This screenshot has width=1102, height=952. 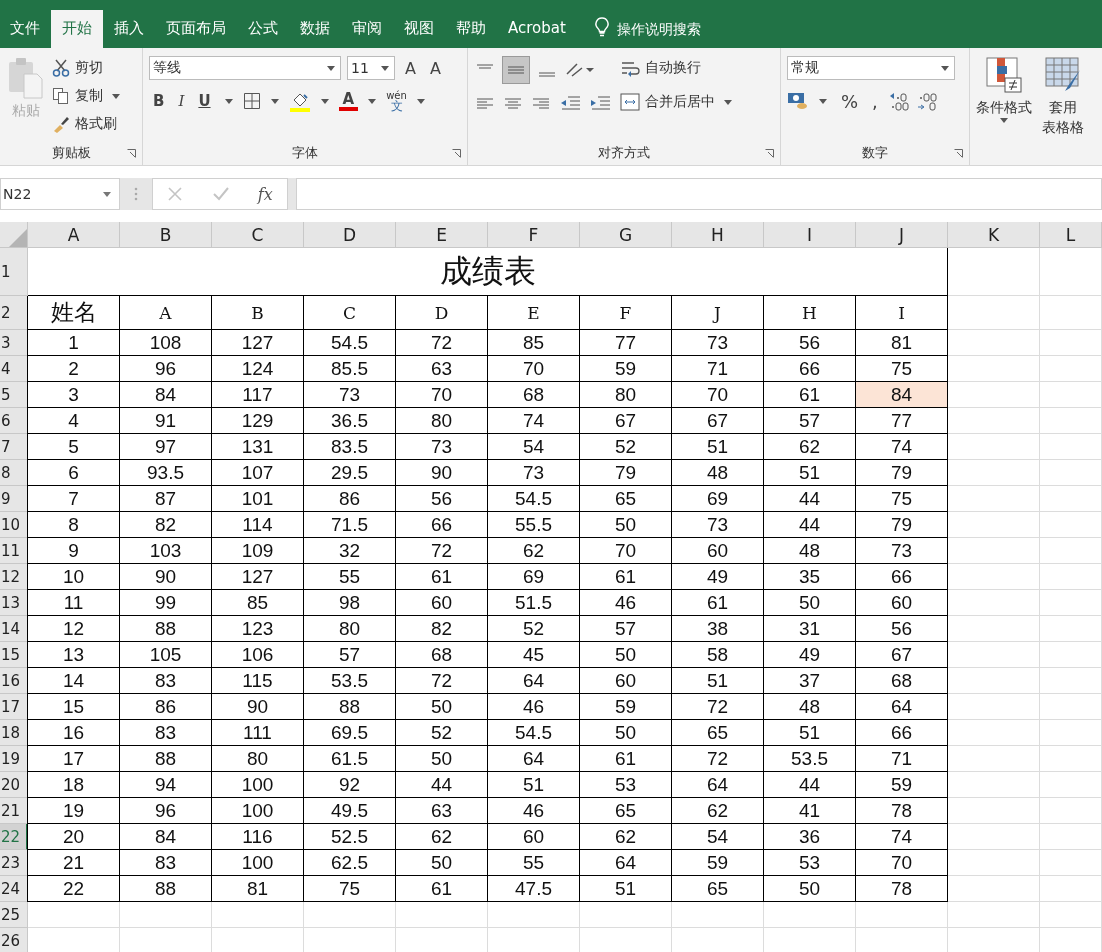 I want to click on row-header: 7, so click(x=14, y=447).